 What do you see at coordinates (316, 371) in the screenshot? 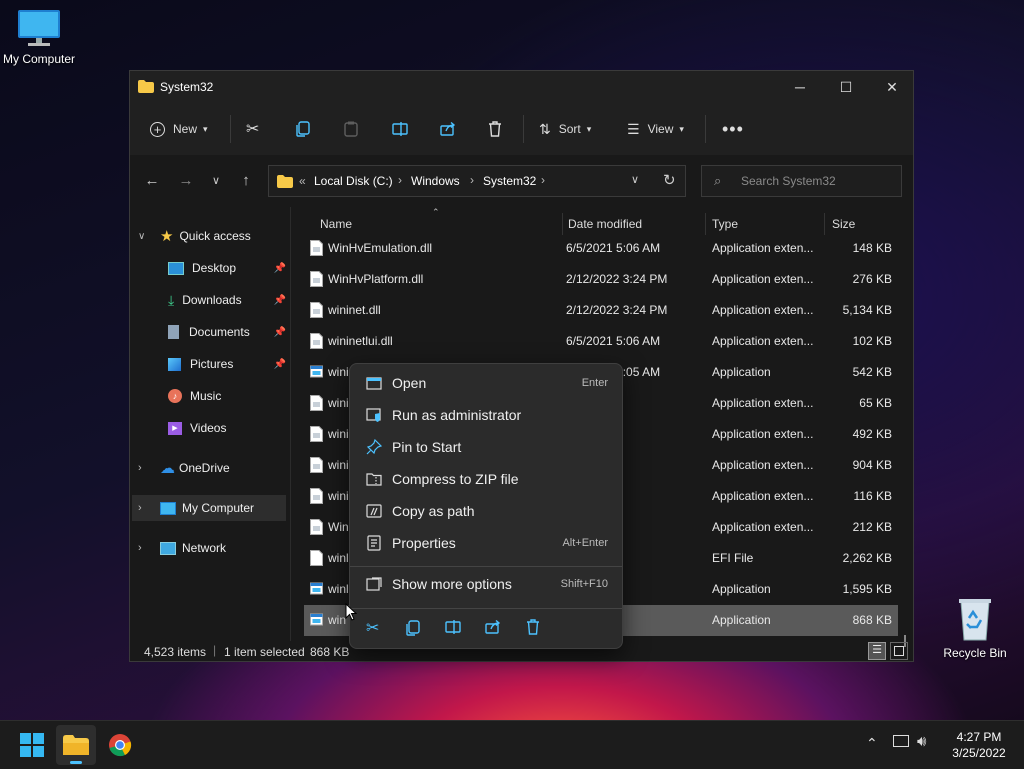
I see `exe-file-icon` at bounding box center [316, 371].